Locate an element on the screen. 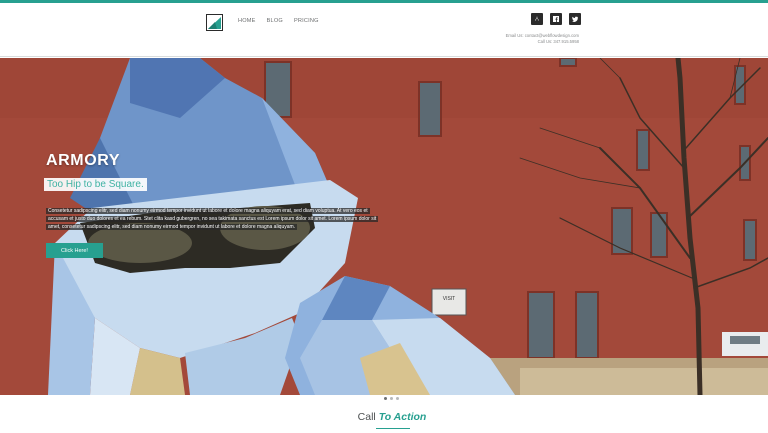 The width and height of the screenshot is (768, 433). nav-blog: BLOG is located at coordinates (275, 21).